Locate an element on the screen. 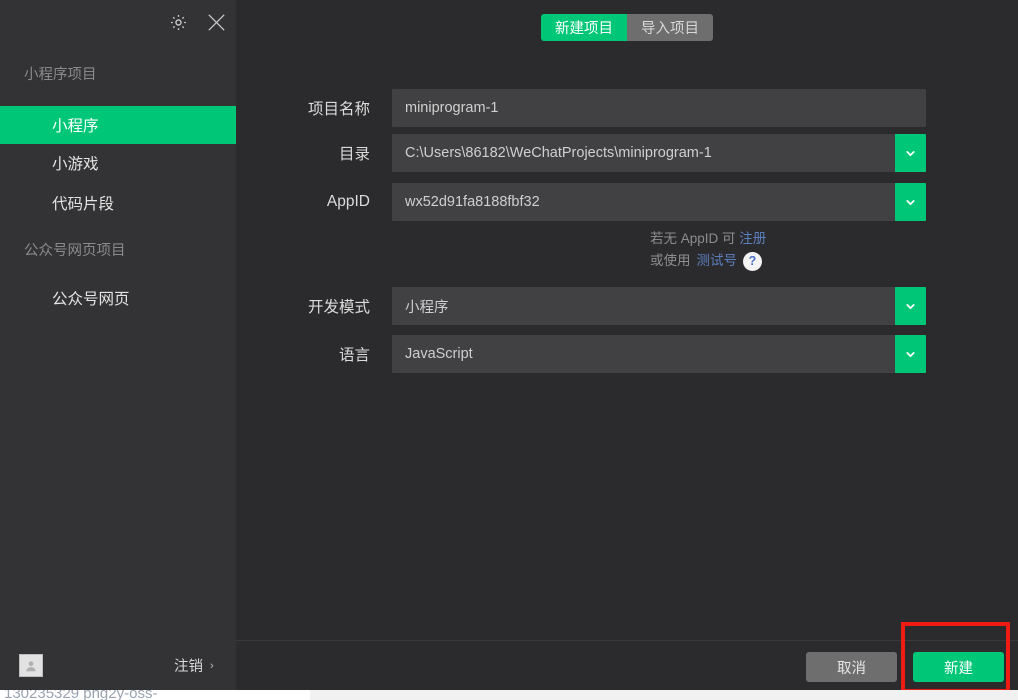  cancel-button: 取消 is located at coordinates (851, 667).